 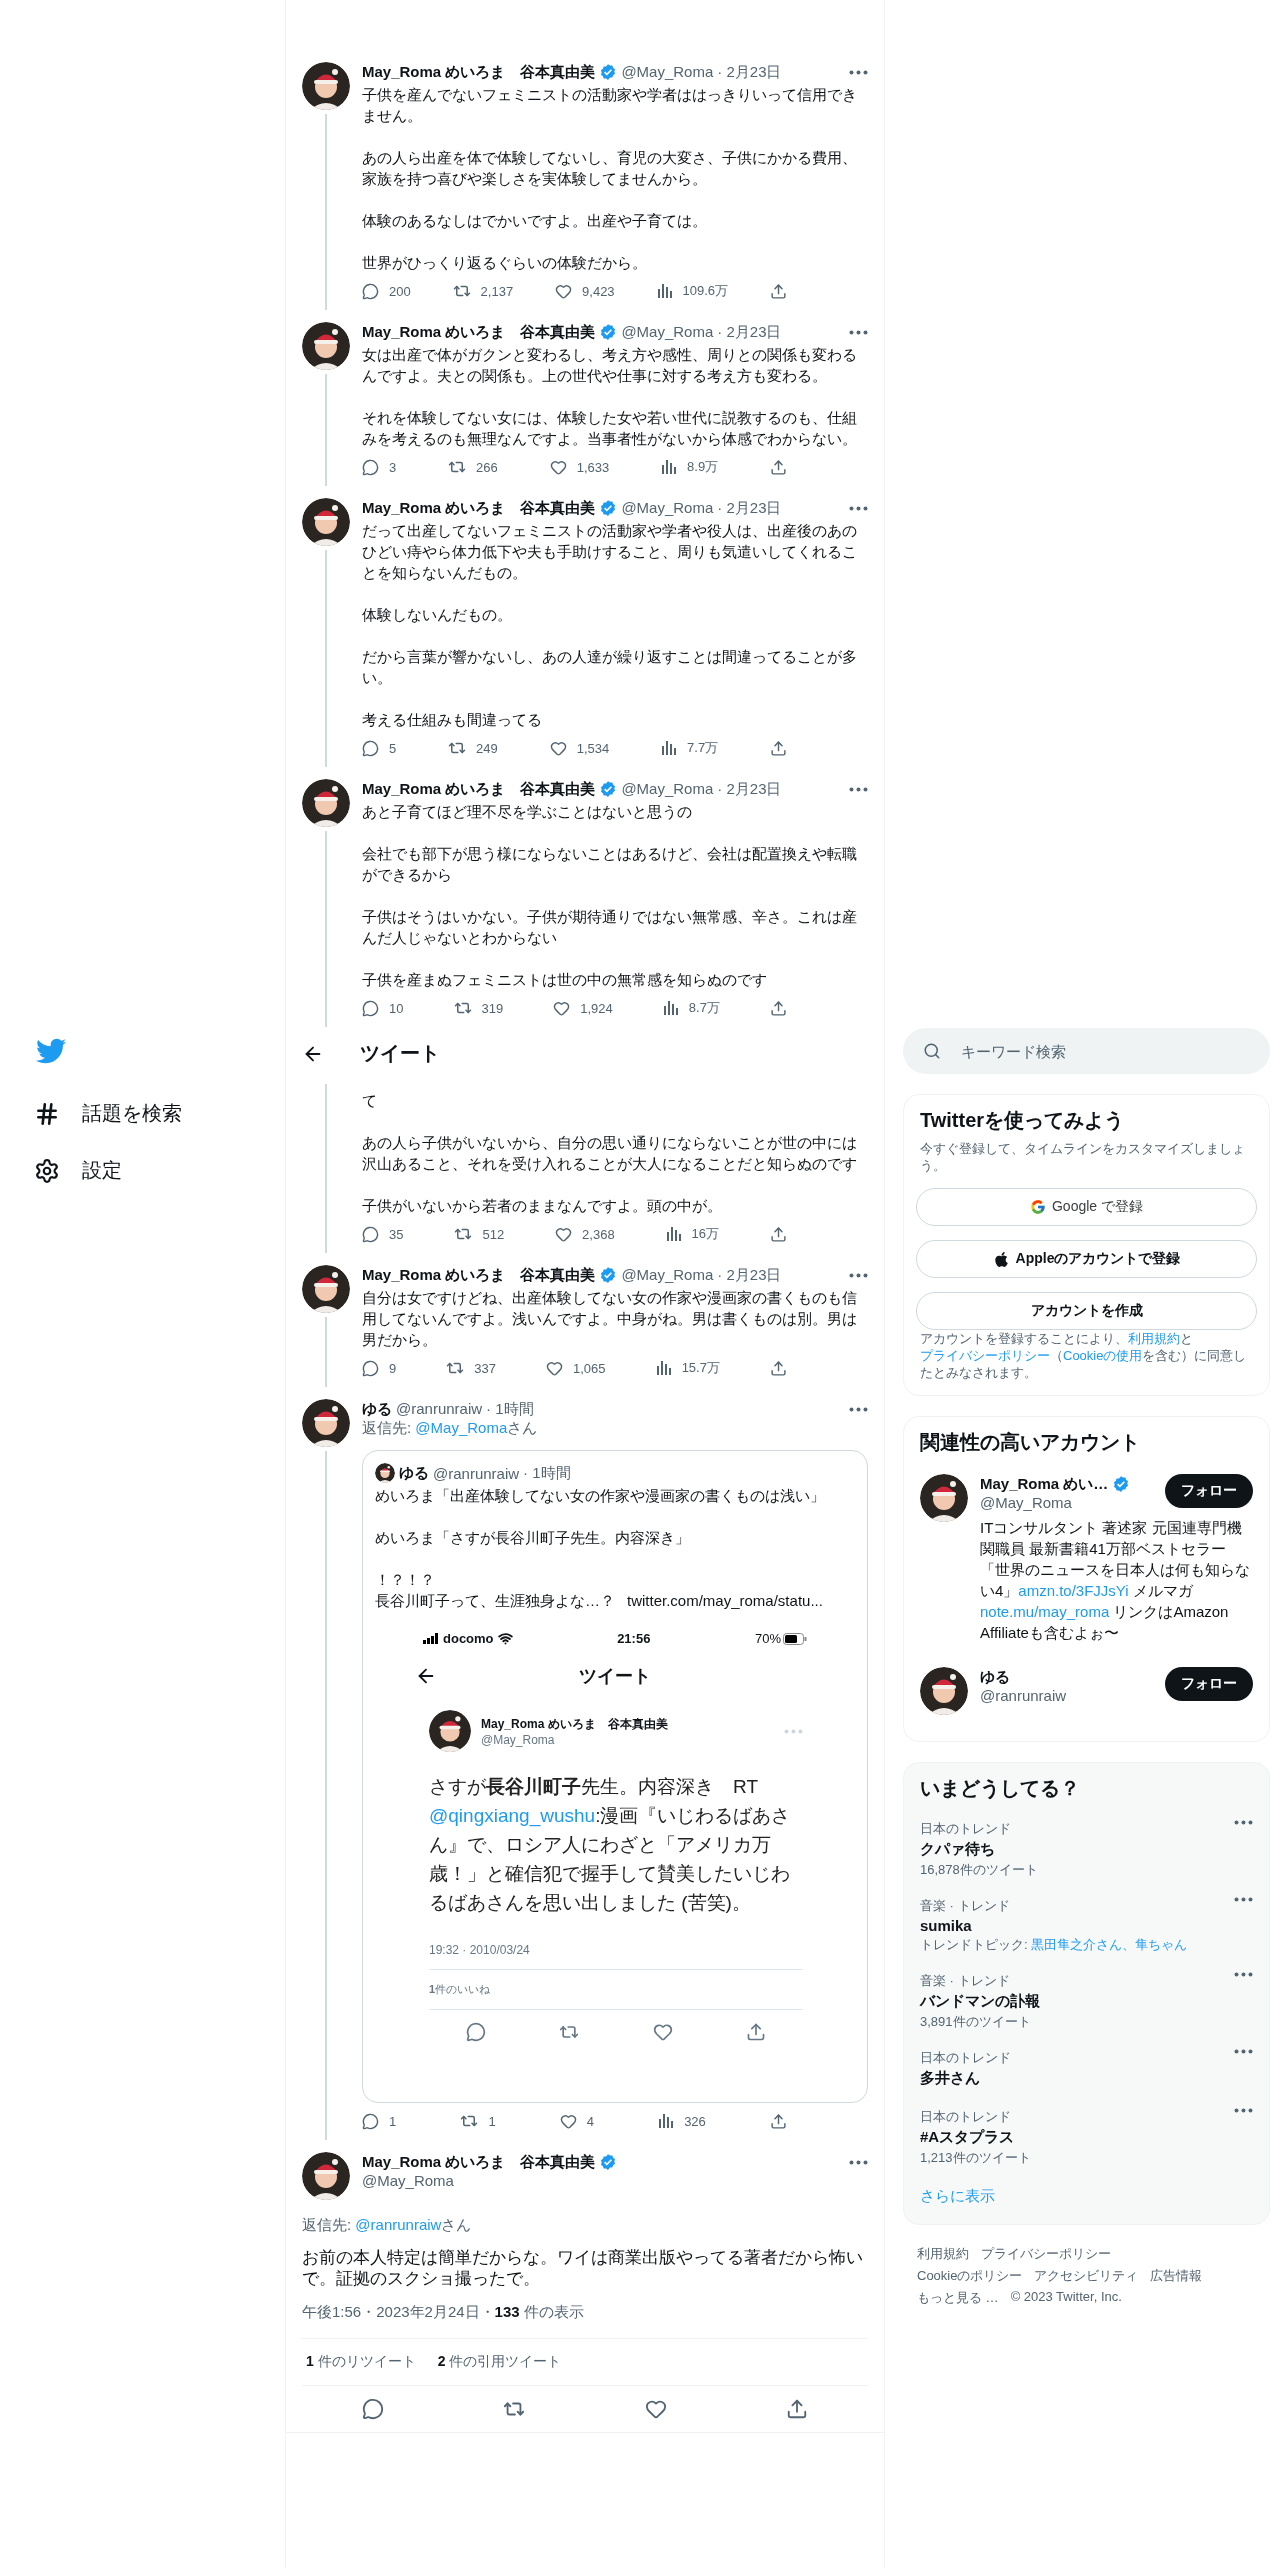 I want to click on like-button, so click(x=655, y=2409).